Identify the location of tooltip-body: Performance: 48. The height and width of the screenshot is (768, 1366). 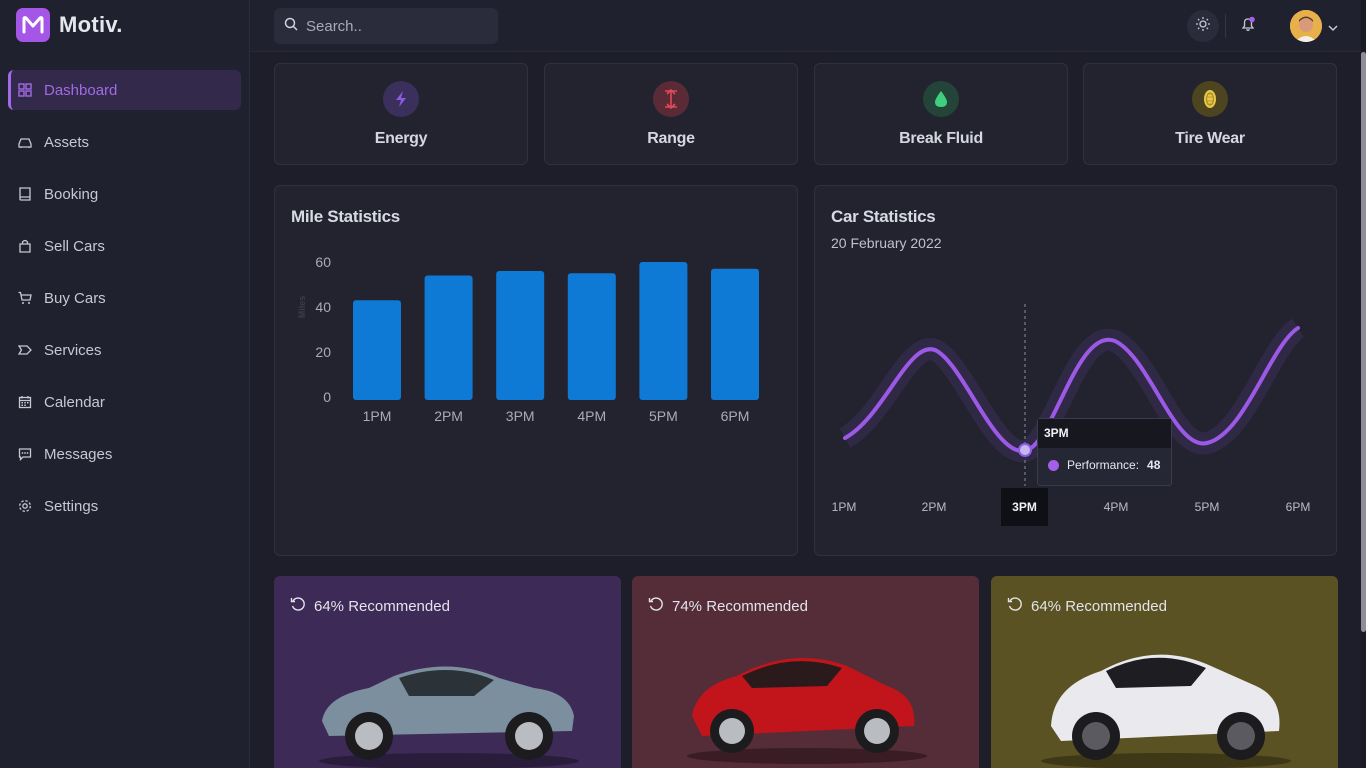
(1104, 465).